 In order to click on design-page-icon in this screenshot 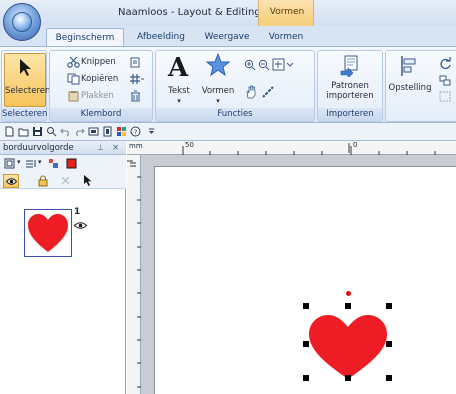, I will do `click(93, 131)`.